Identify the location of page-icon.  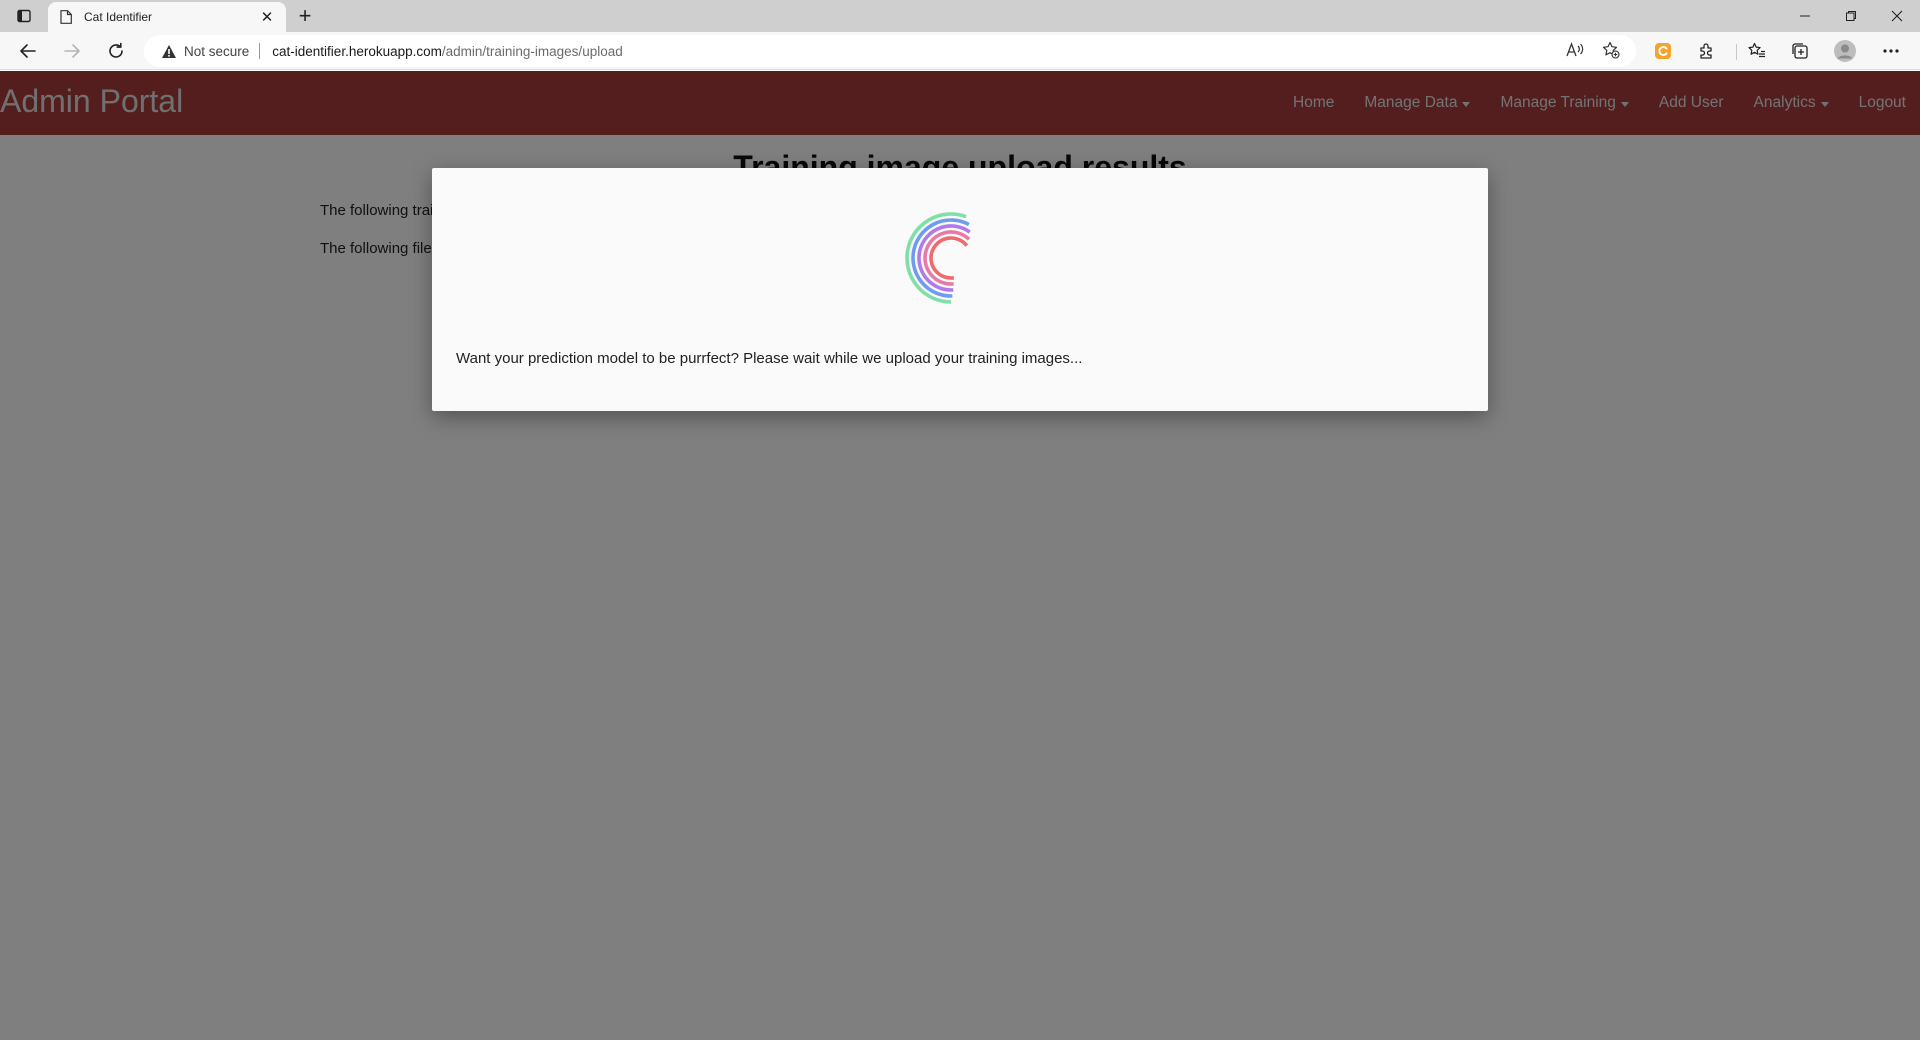
(66, 17).